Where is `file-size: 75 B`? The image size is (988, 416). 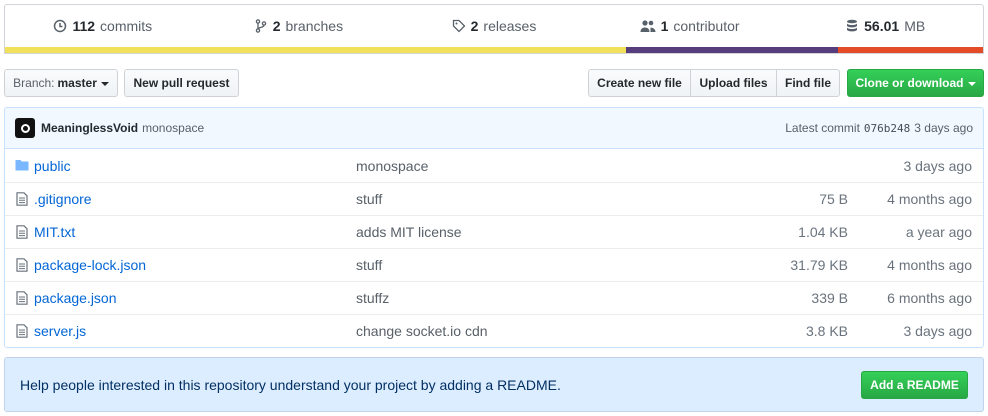
file-size: 75 B is located at coordinates (833, 199).